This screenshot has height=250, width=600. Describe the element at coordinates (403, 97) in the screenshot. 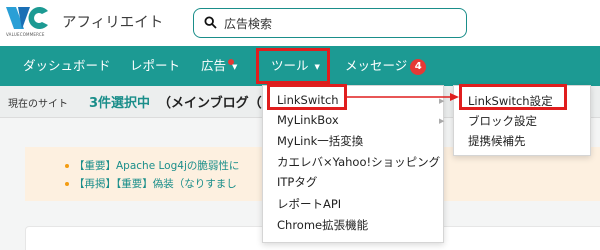

I see `annotation-arrow-icon` at that location.